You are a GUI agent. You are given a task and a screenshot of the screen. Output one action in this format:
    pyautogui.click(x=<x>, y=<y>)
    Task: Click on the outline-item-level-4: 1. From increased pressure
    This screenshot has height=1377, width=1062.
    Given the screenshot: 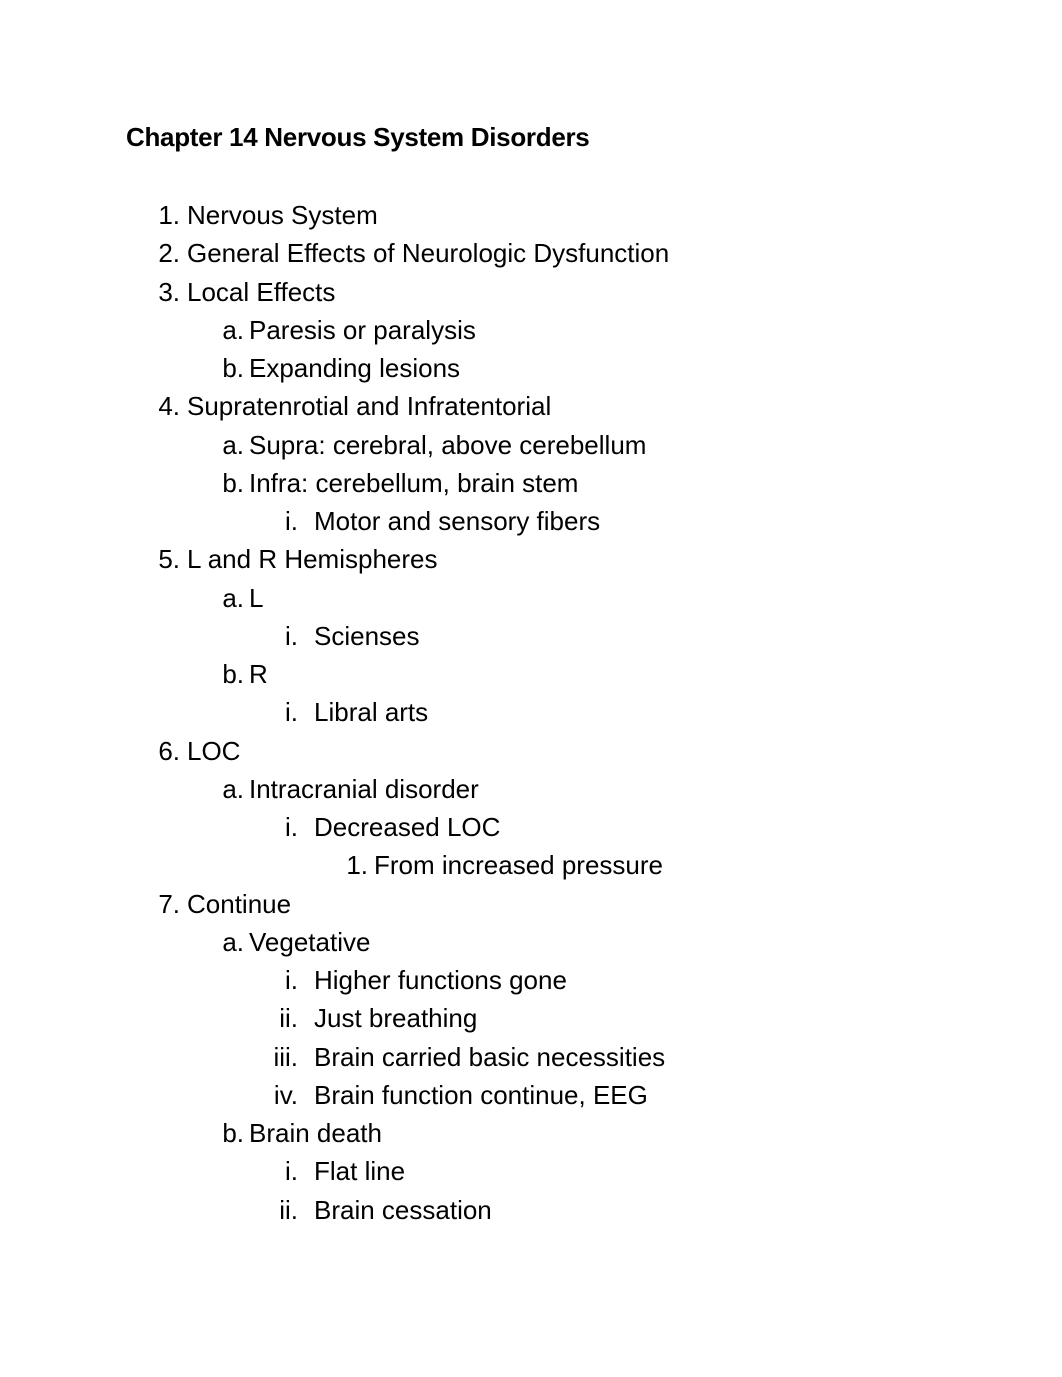 What is the action you would take?
    pyautogui.click(x=531, y=866)
    